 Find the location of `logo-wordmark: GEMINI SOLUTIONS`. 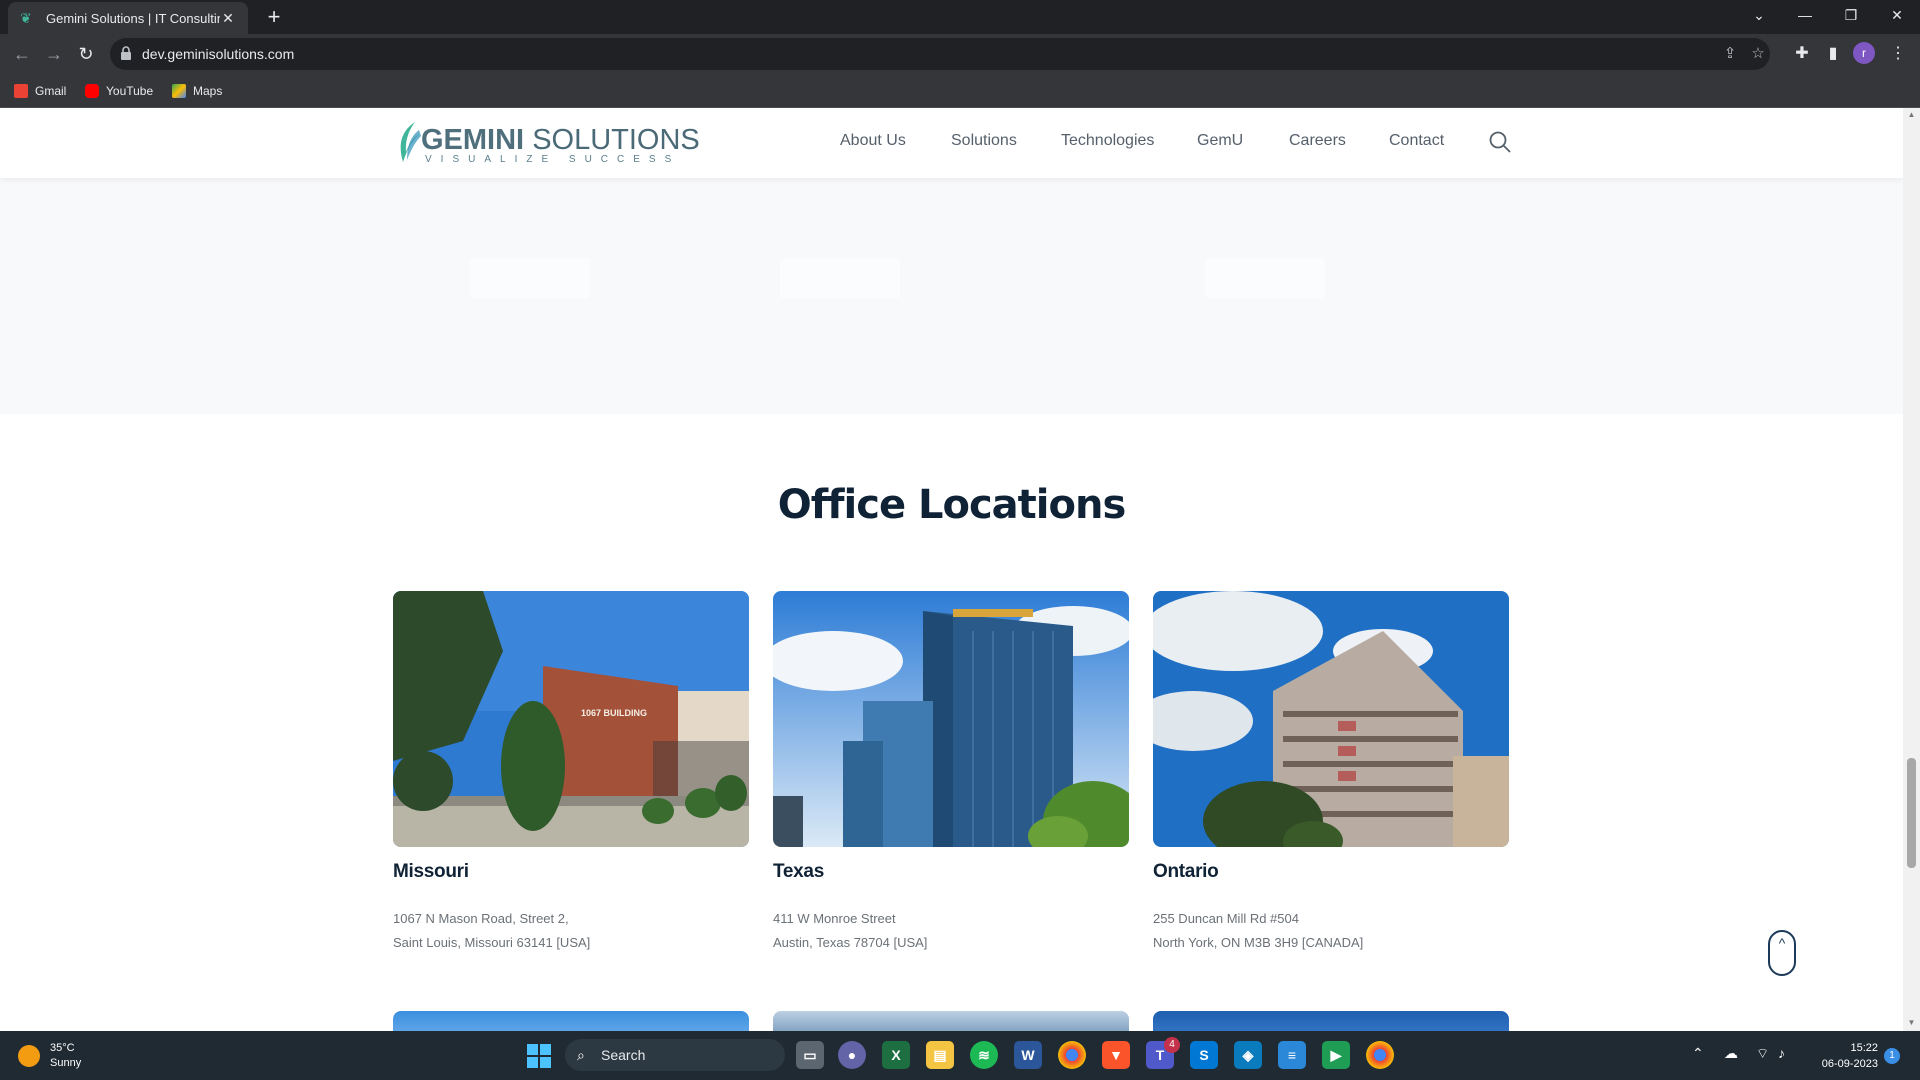

logo-wordmark: GEMINI SOLUTIONS is located at coordinates (560, 140).